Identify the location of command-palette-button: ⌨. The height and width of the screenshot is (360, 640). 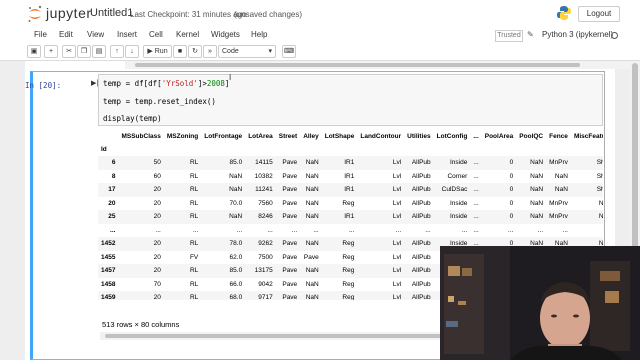
(289, 51).